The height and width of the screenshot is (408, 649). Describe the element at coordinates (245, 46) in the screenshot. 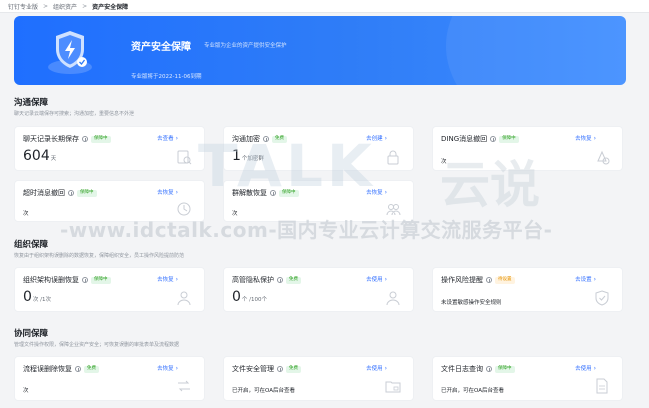

I see `banner-subtitle: 专业版为企业的资产提供安全保护` at that location.